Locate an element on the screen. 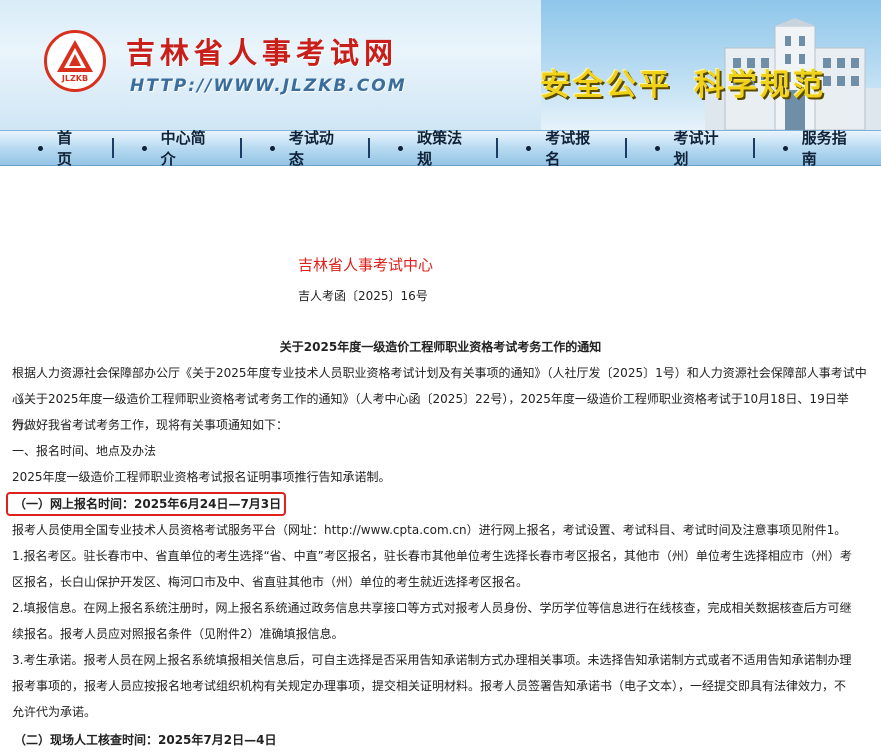 The image size is (881, 753). slogan-part-1: 安全公平 is located at coordinates (606, 85).